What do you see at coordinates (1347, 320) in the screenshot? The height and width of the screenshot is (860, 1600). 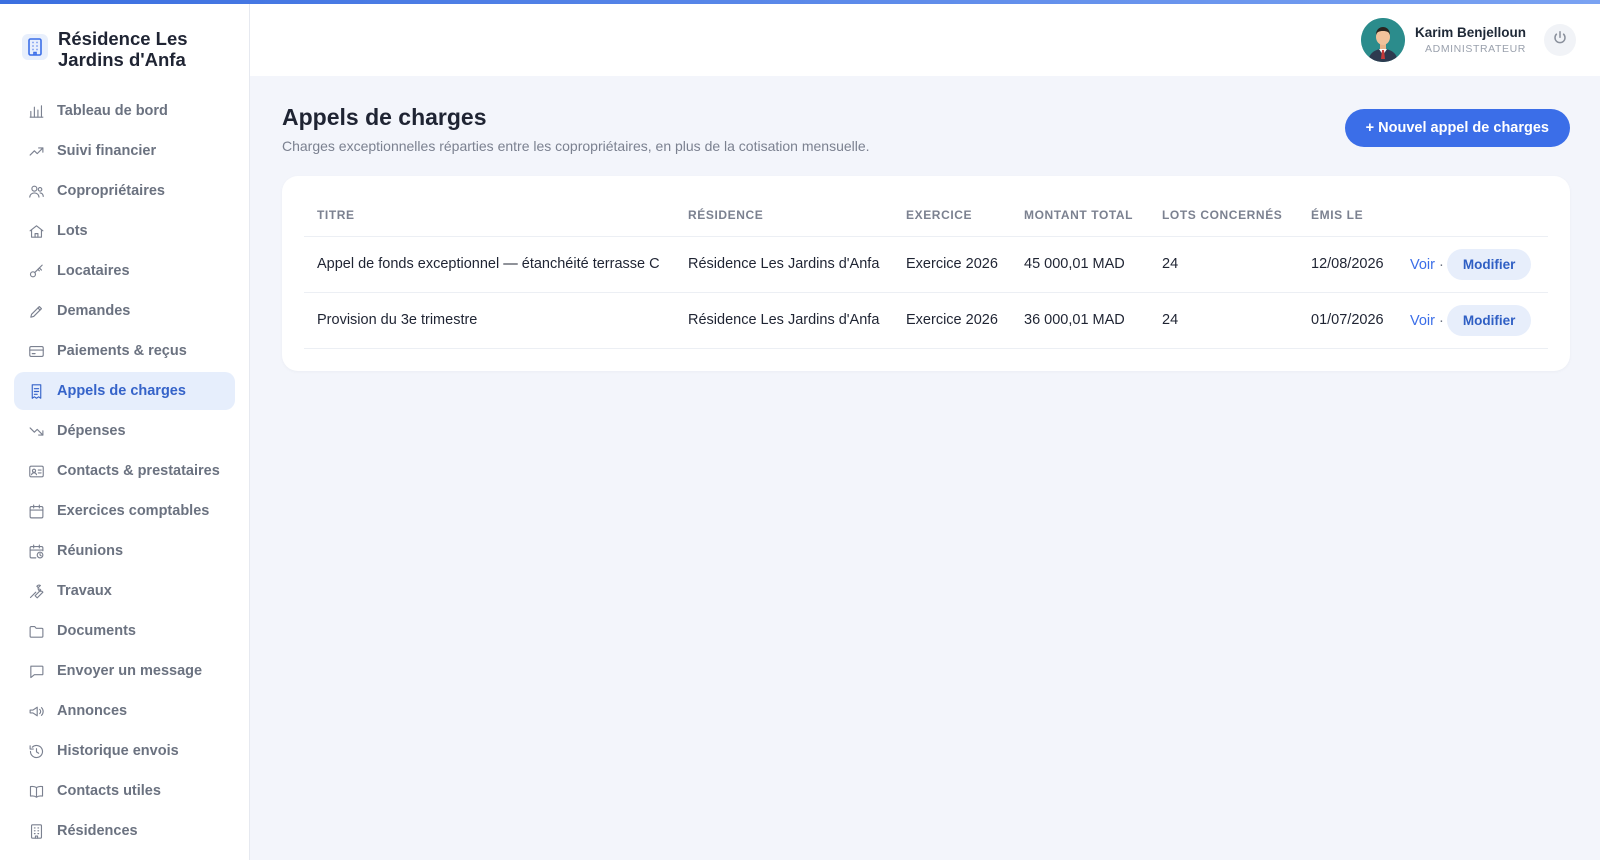 I see `cell-emis: 01/07/2026` at bounding box center [1347, 320].